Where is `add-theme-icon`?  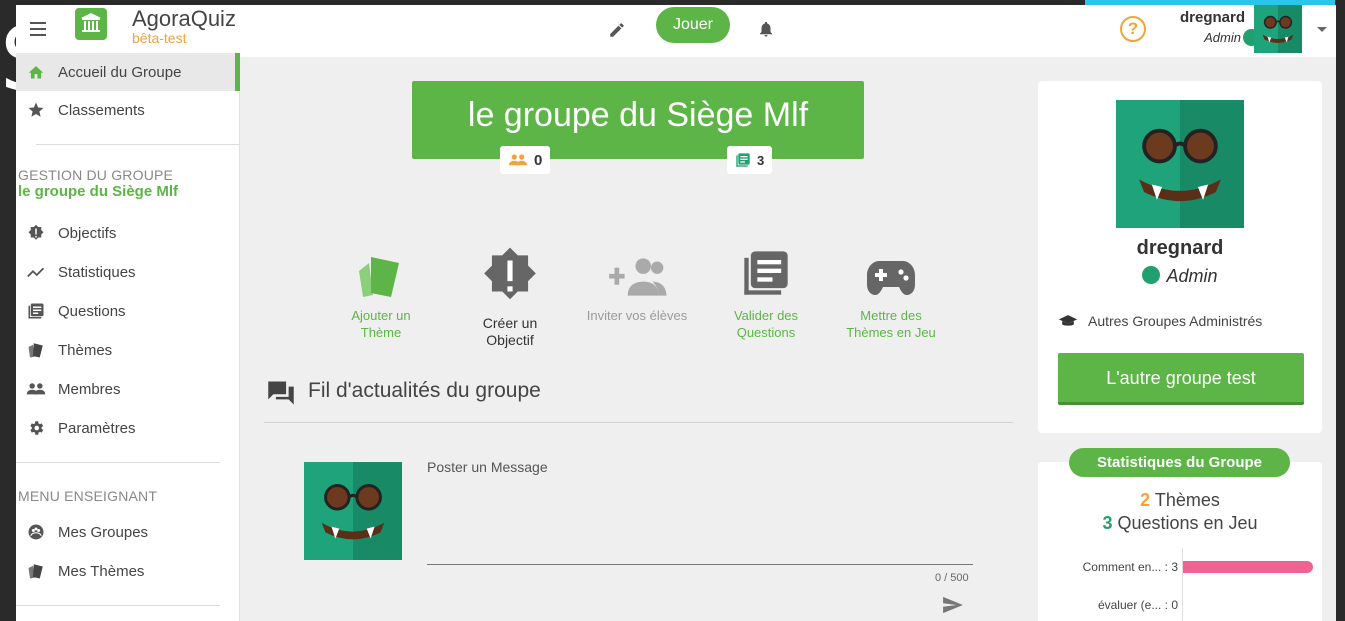 add-theme-icon is located at coordinates (381, 268).